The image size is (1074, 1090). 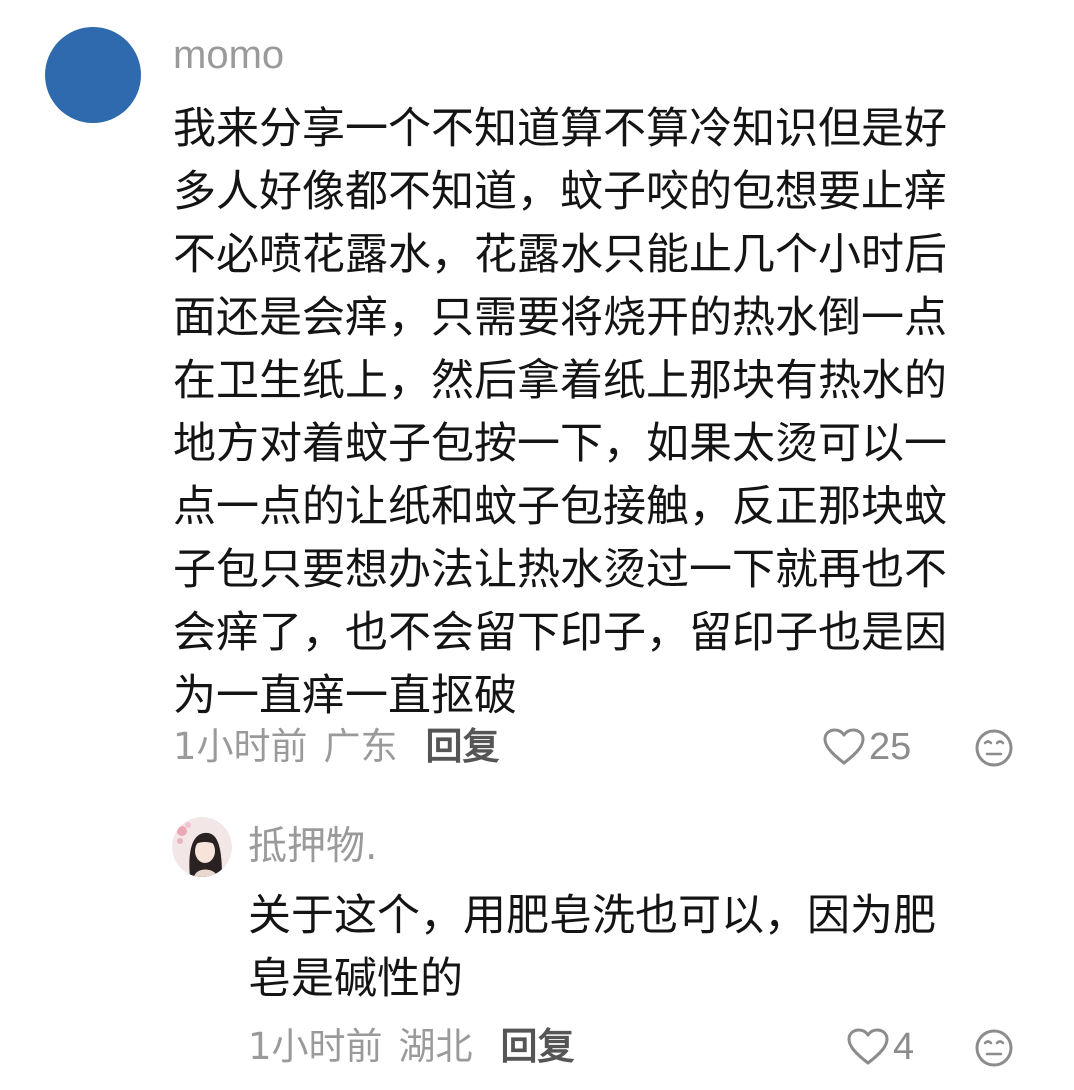 What do you see at coordinates (315, 1046) in the screenshot?
I see `reply-time: 1小时前` at bounding box center [315, 1046].